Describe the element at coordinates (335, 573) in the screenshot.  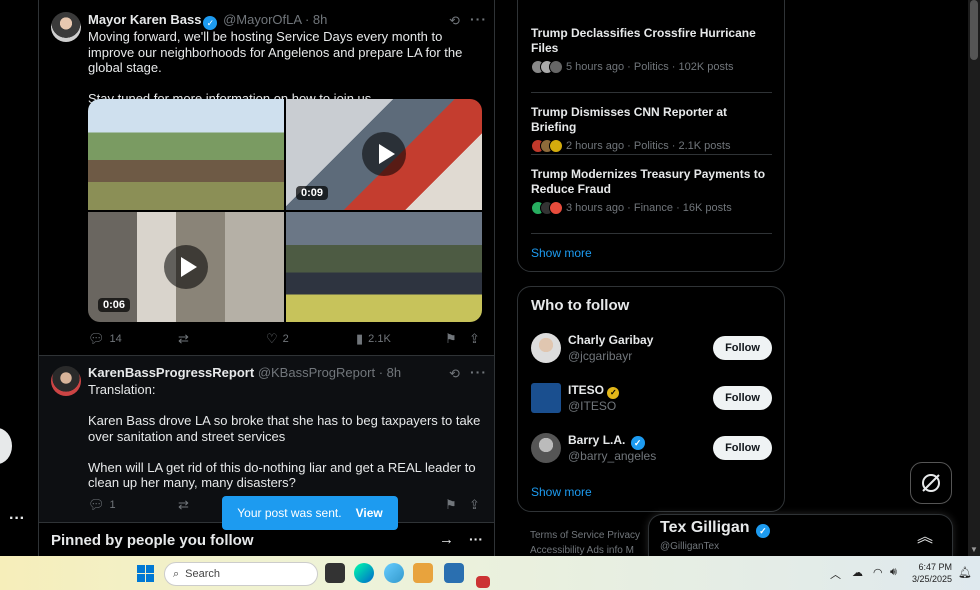
I see `task-view-icon` at that location.